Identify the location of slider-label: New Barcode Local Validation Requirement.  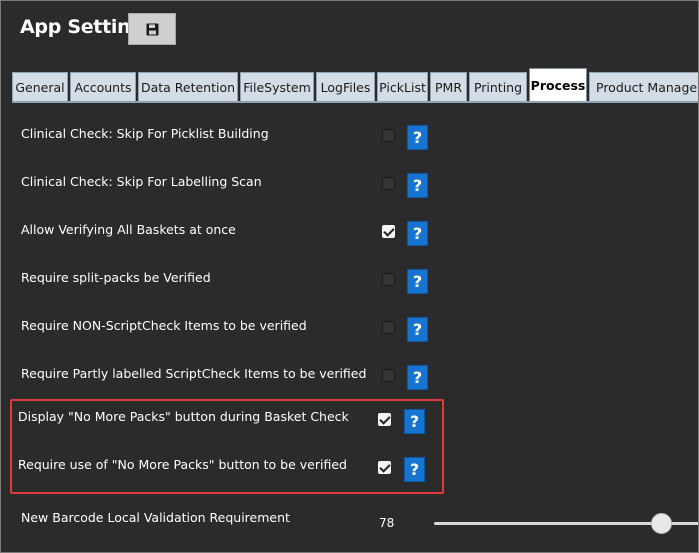
(155, 517).